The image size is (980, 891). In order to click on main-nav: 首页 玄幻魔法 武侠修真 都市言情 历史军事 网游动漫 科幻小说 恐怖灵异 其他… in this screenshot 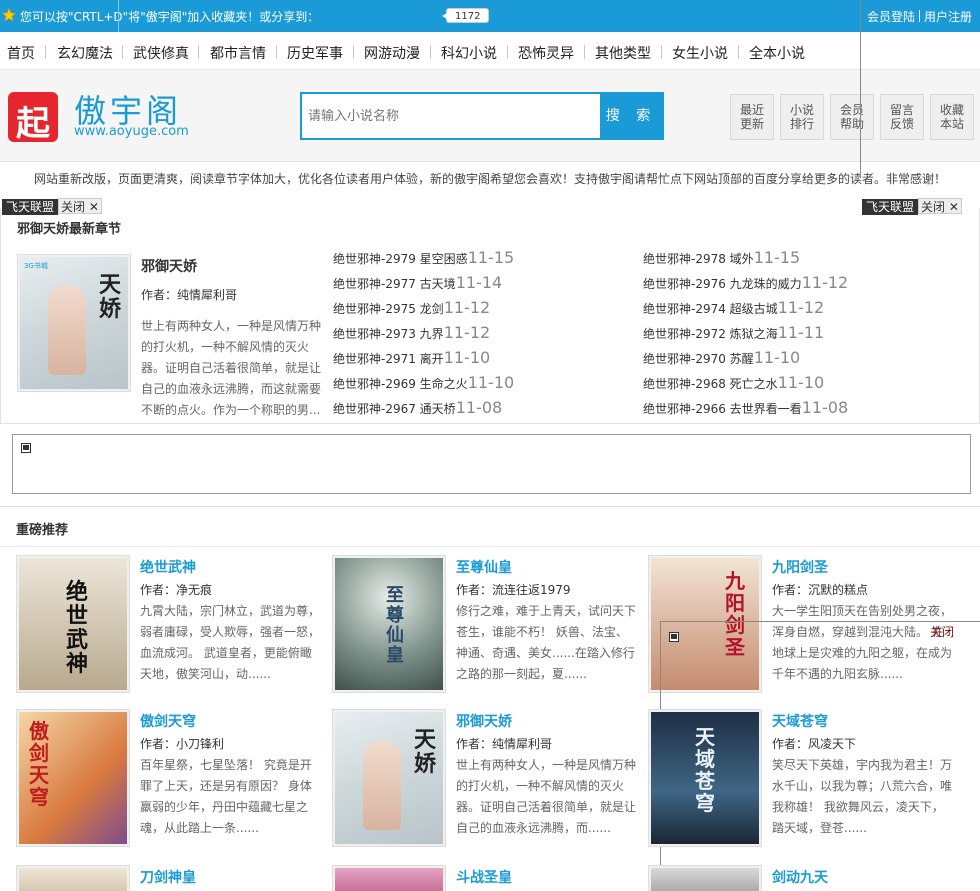, I will do `click(490, 51)`.